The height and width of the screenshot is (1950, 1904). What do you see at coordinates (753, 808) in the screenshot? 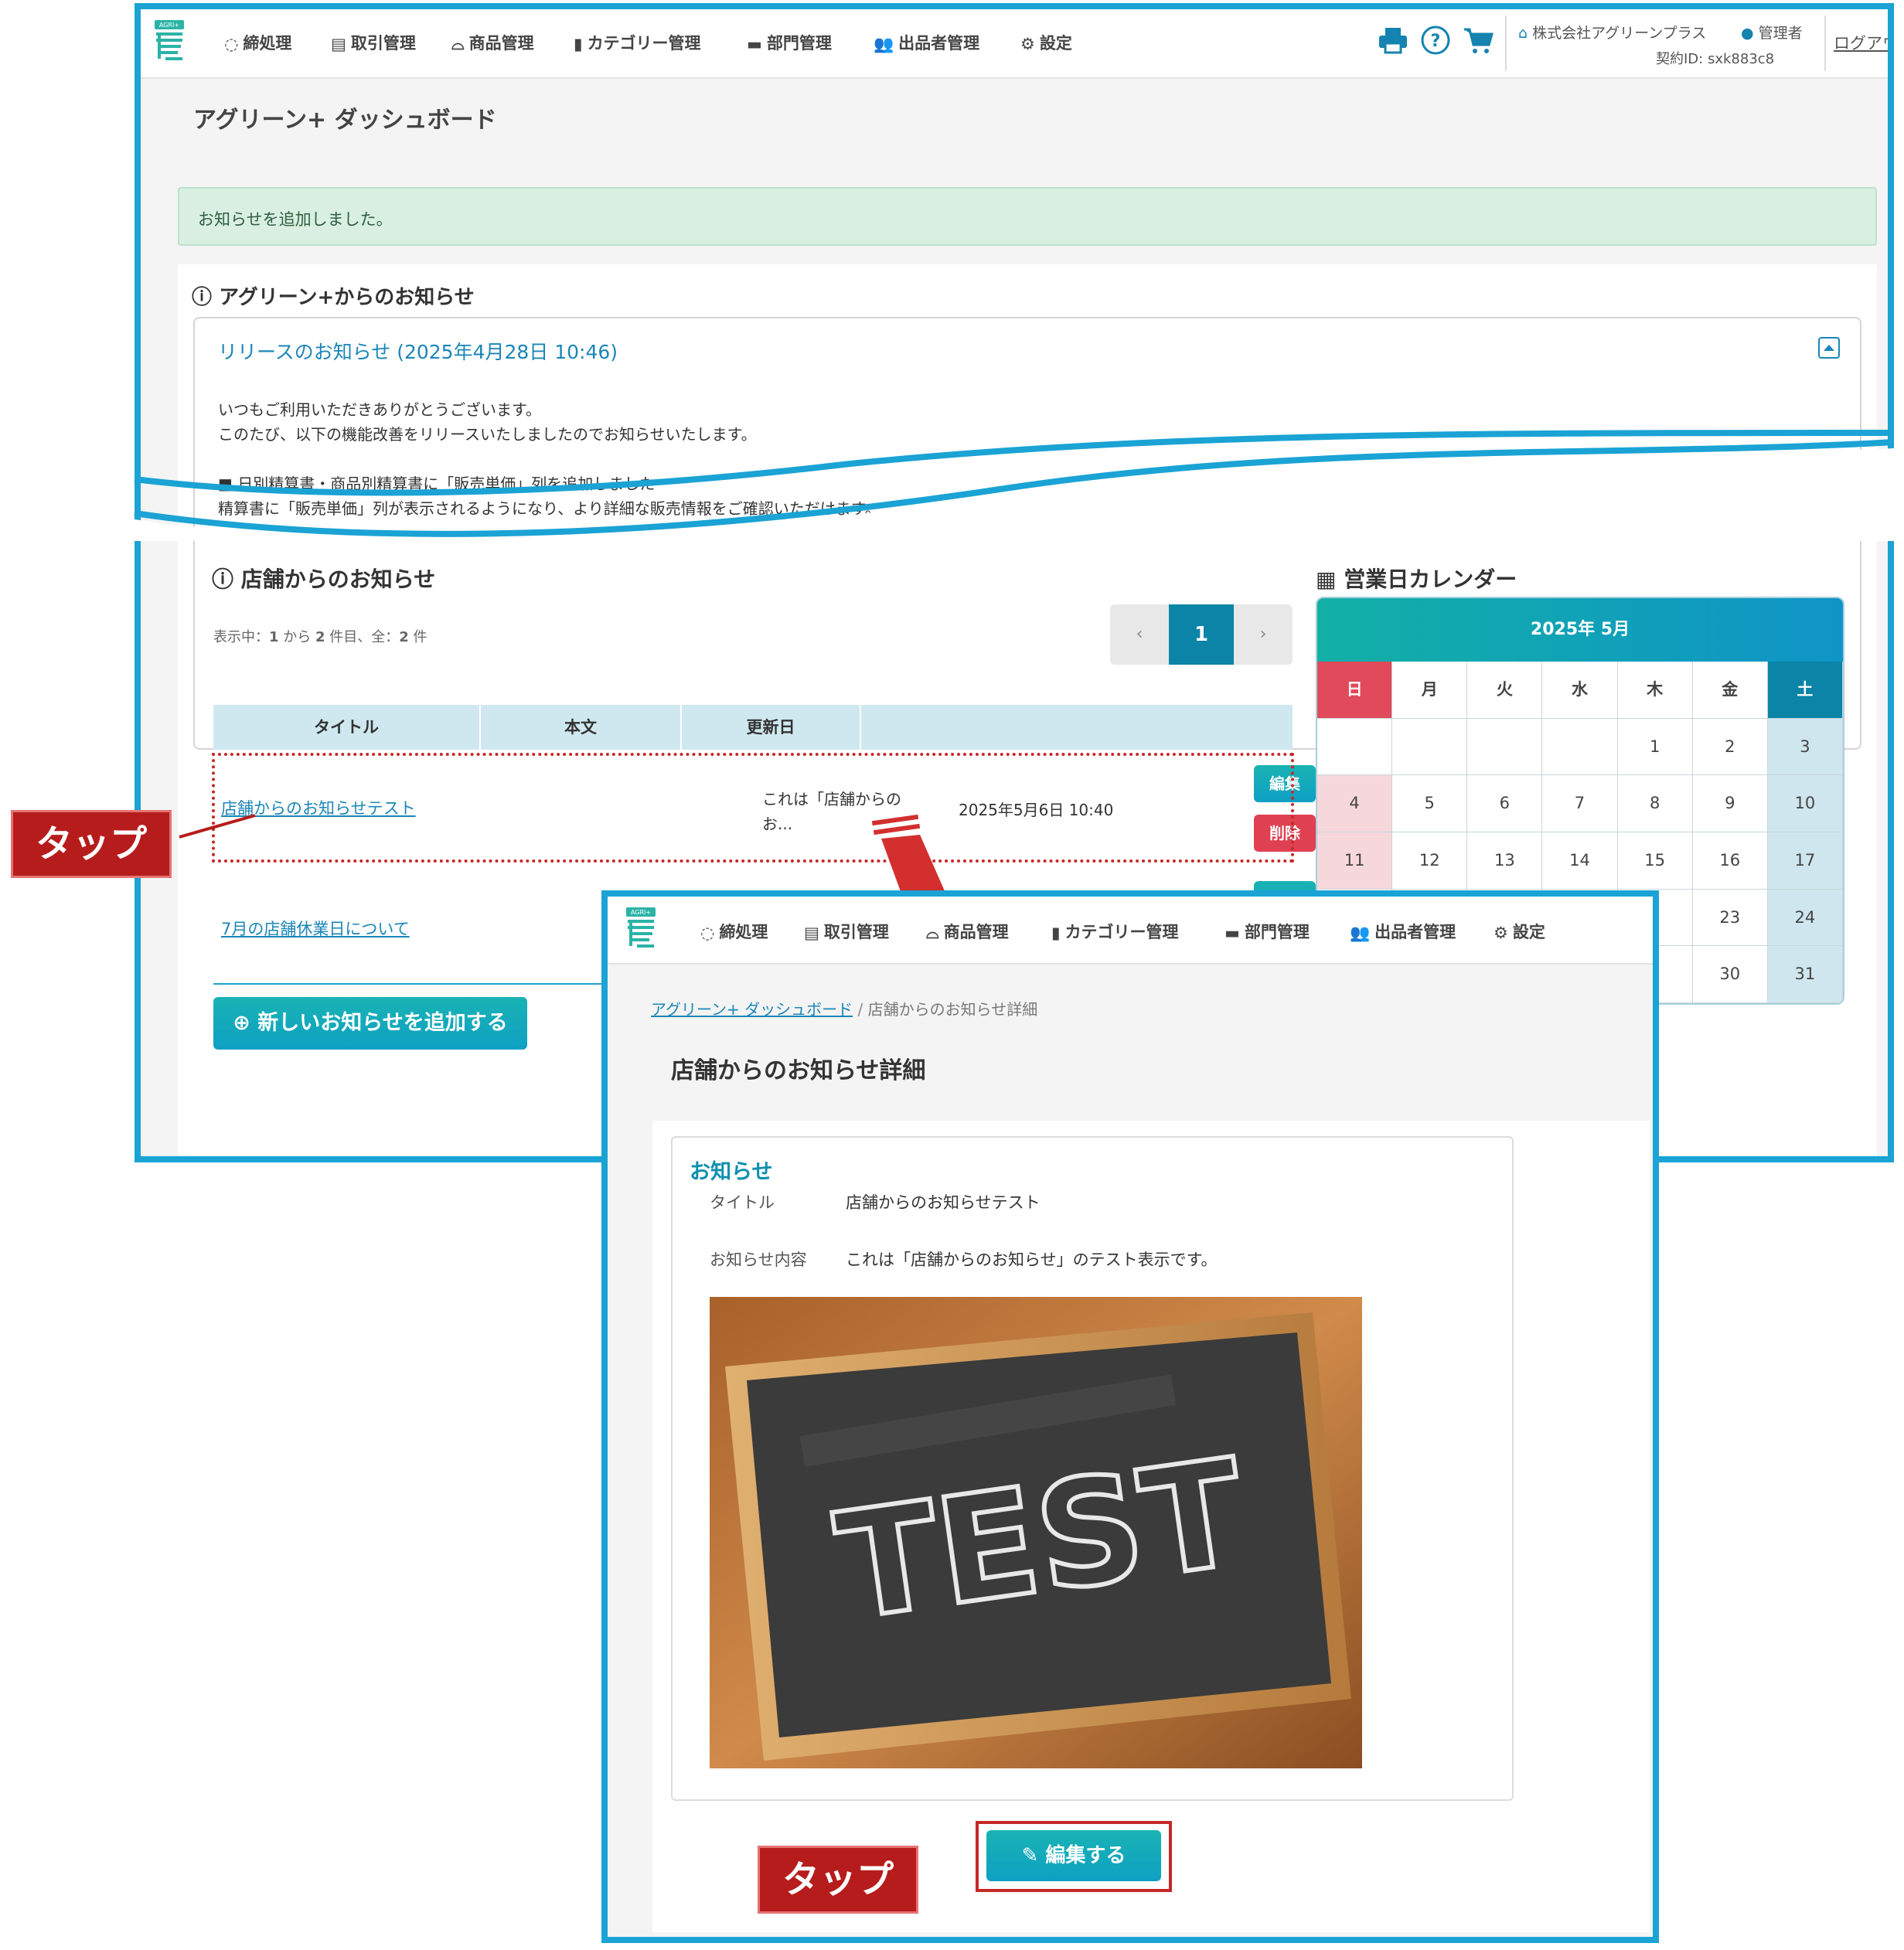
I see `tap-highlight-row` at bounding box center [753, 808].